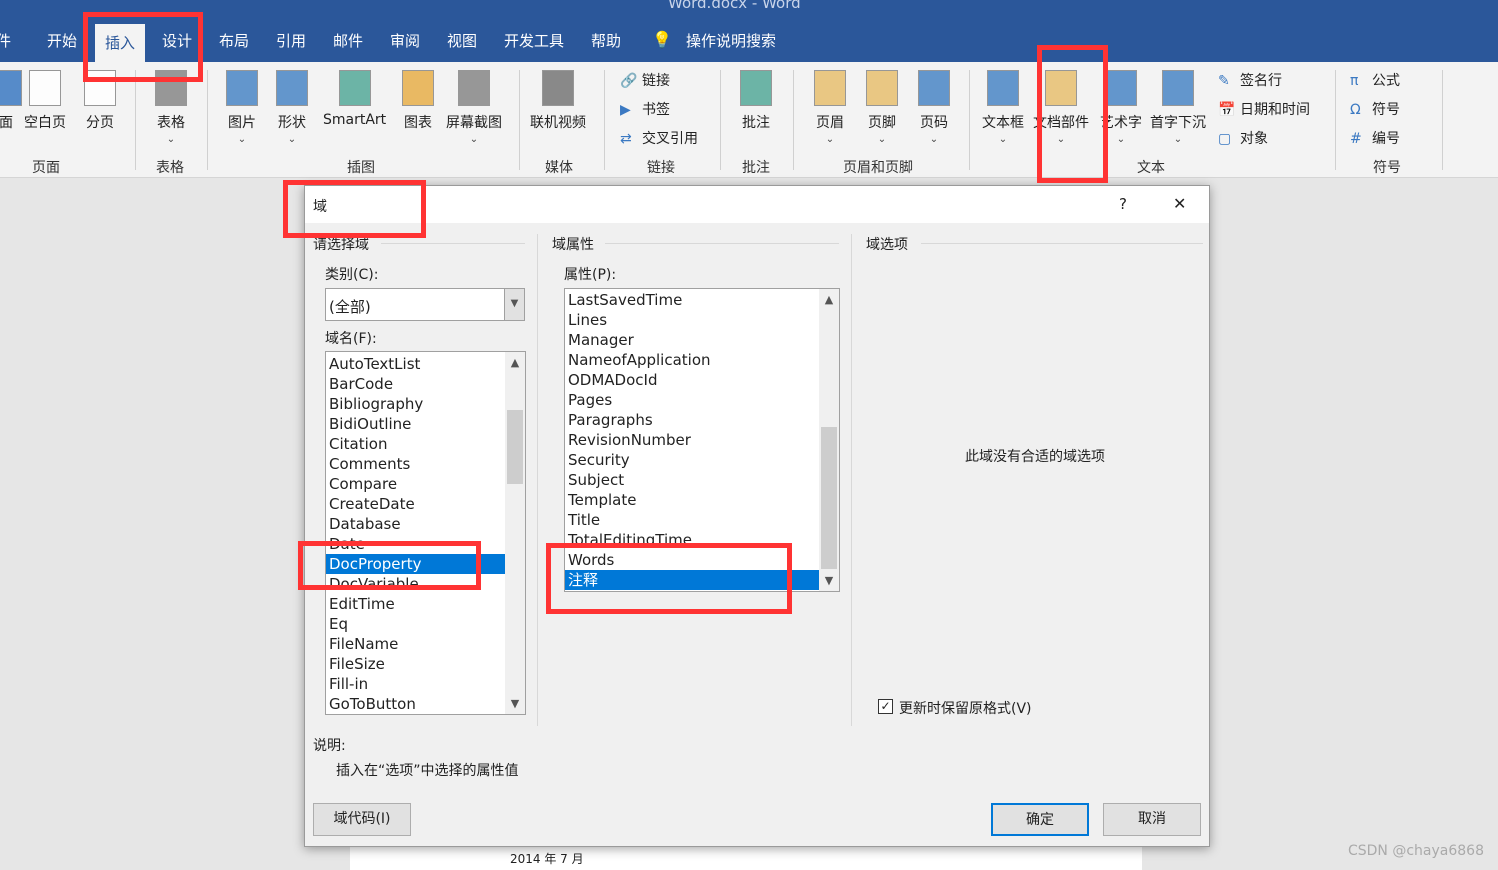 The width and height of the screenshot is (1498, 870). I want to click on tab-5: 引用, so click(291, 40).